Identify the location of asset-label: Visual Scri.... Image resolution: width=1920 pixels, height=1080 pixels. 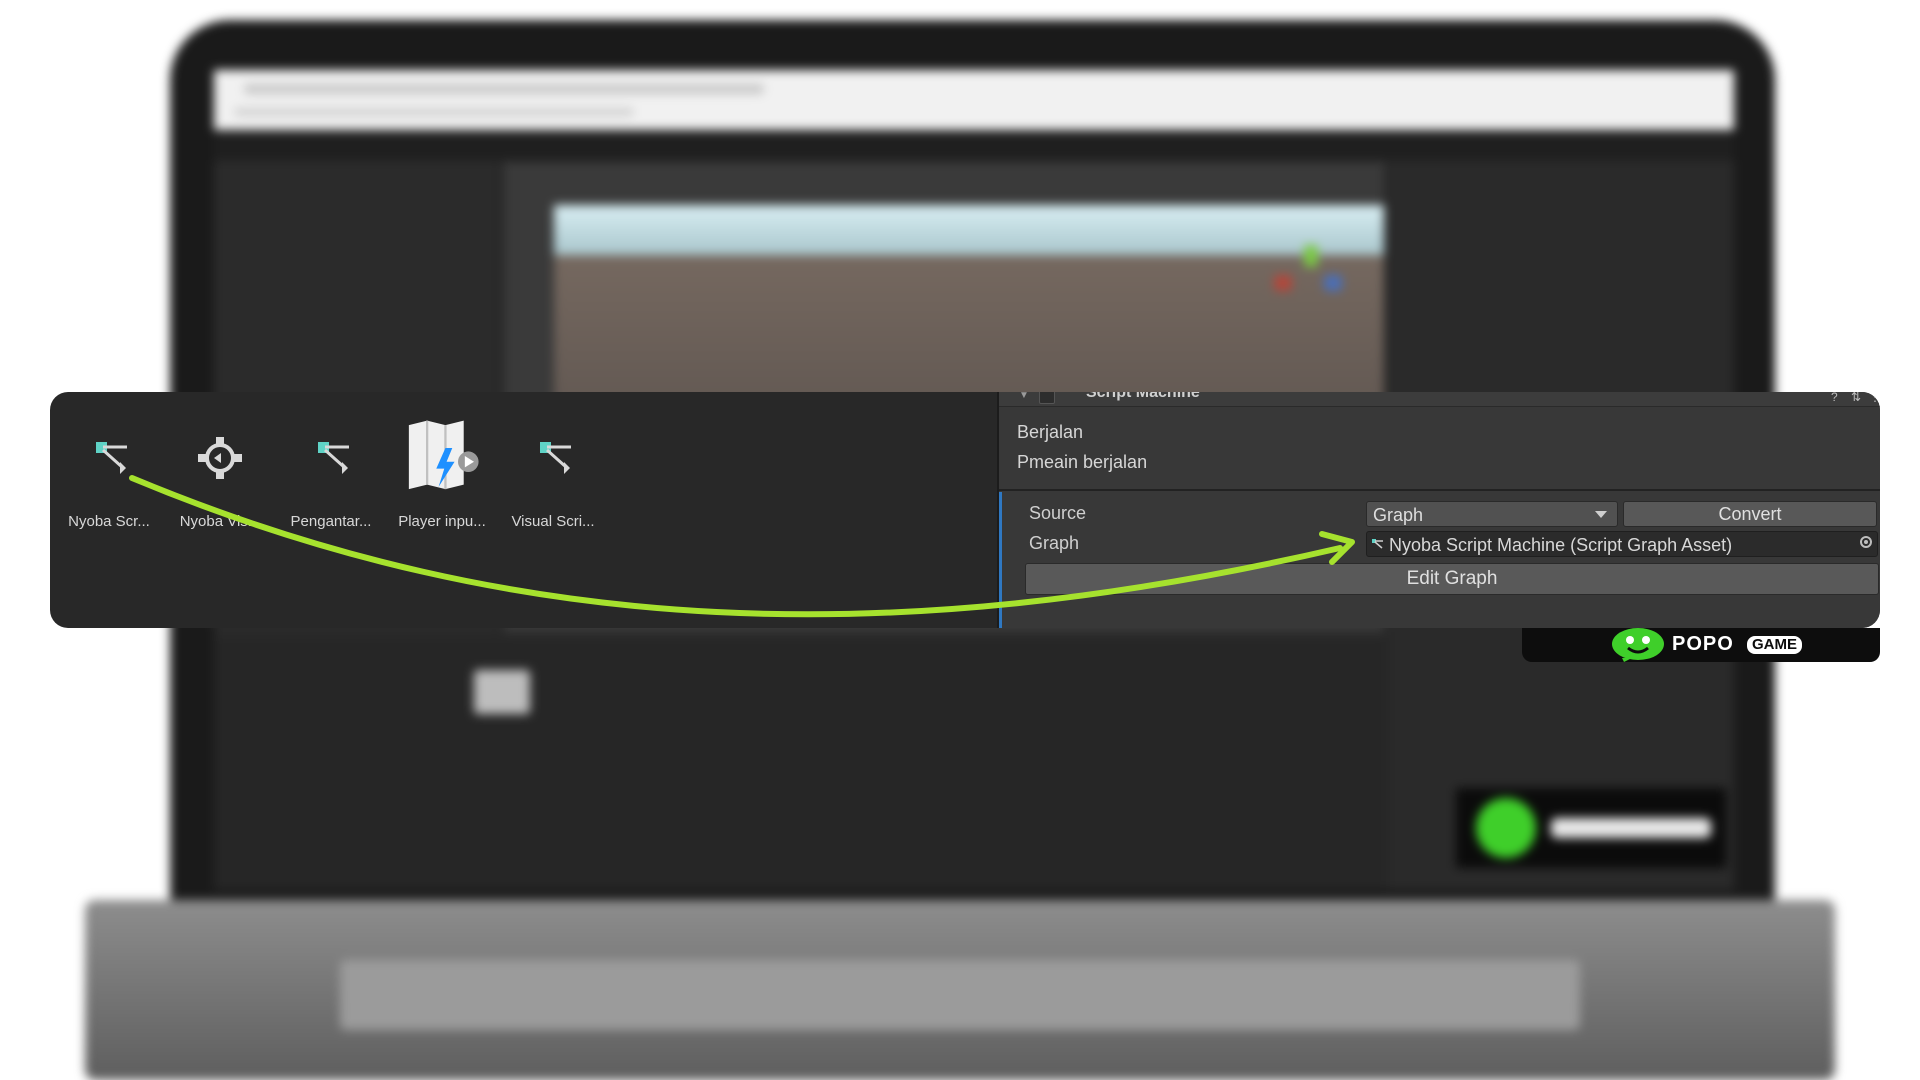
(553, 521).